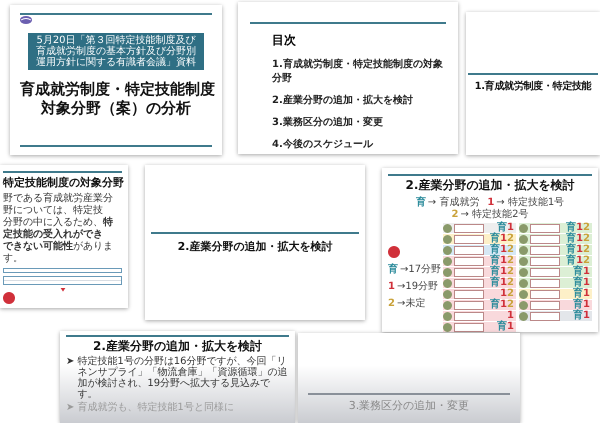 Image resolution: width=600 pixels, height=423 pixels. I want to click on toc-heading: 目次, so click(284, 40).